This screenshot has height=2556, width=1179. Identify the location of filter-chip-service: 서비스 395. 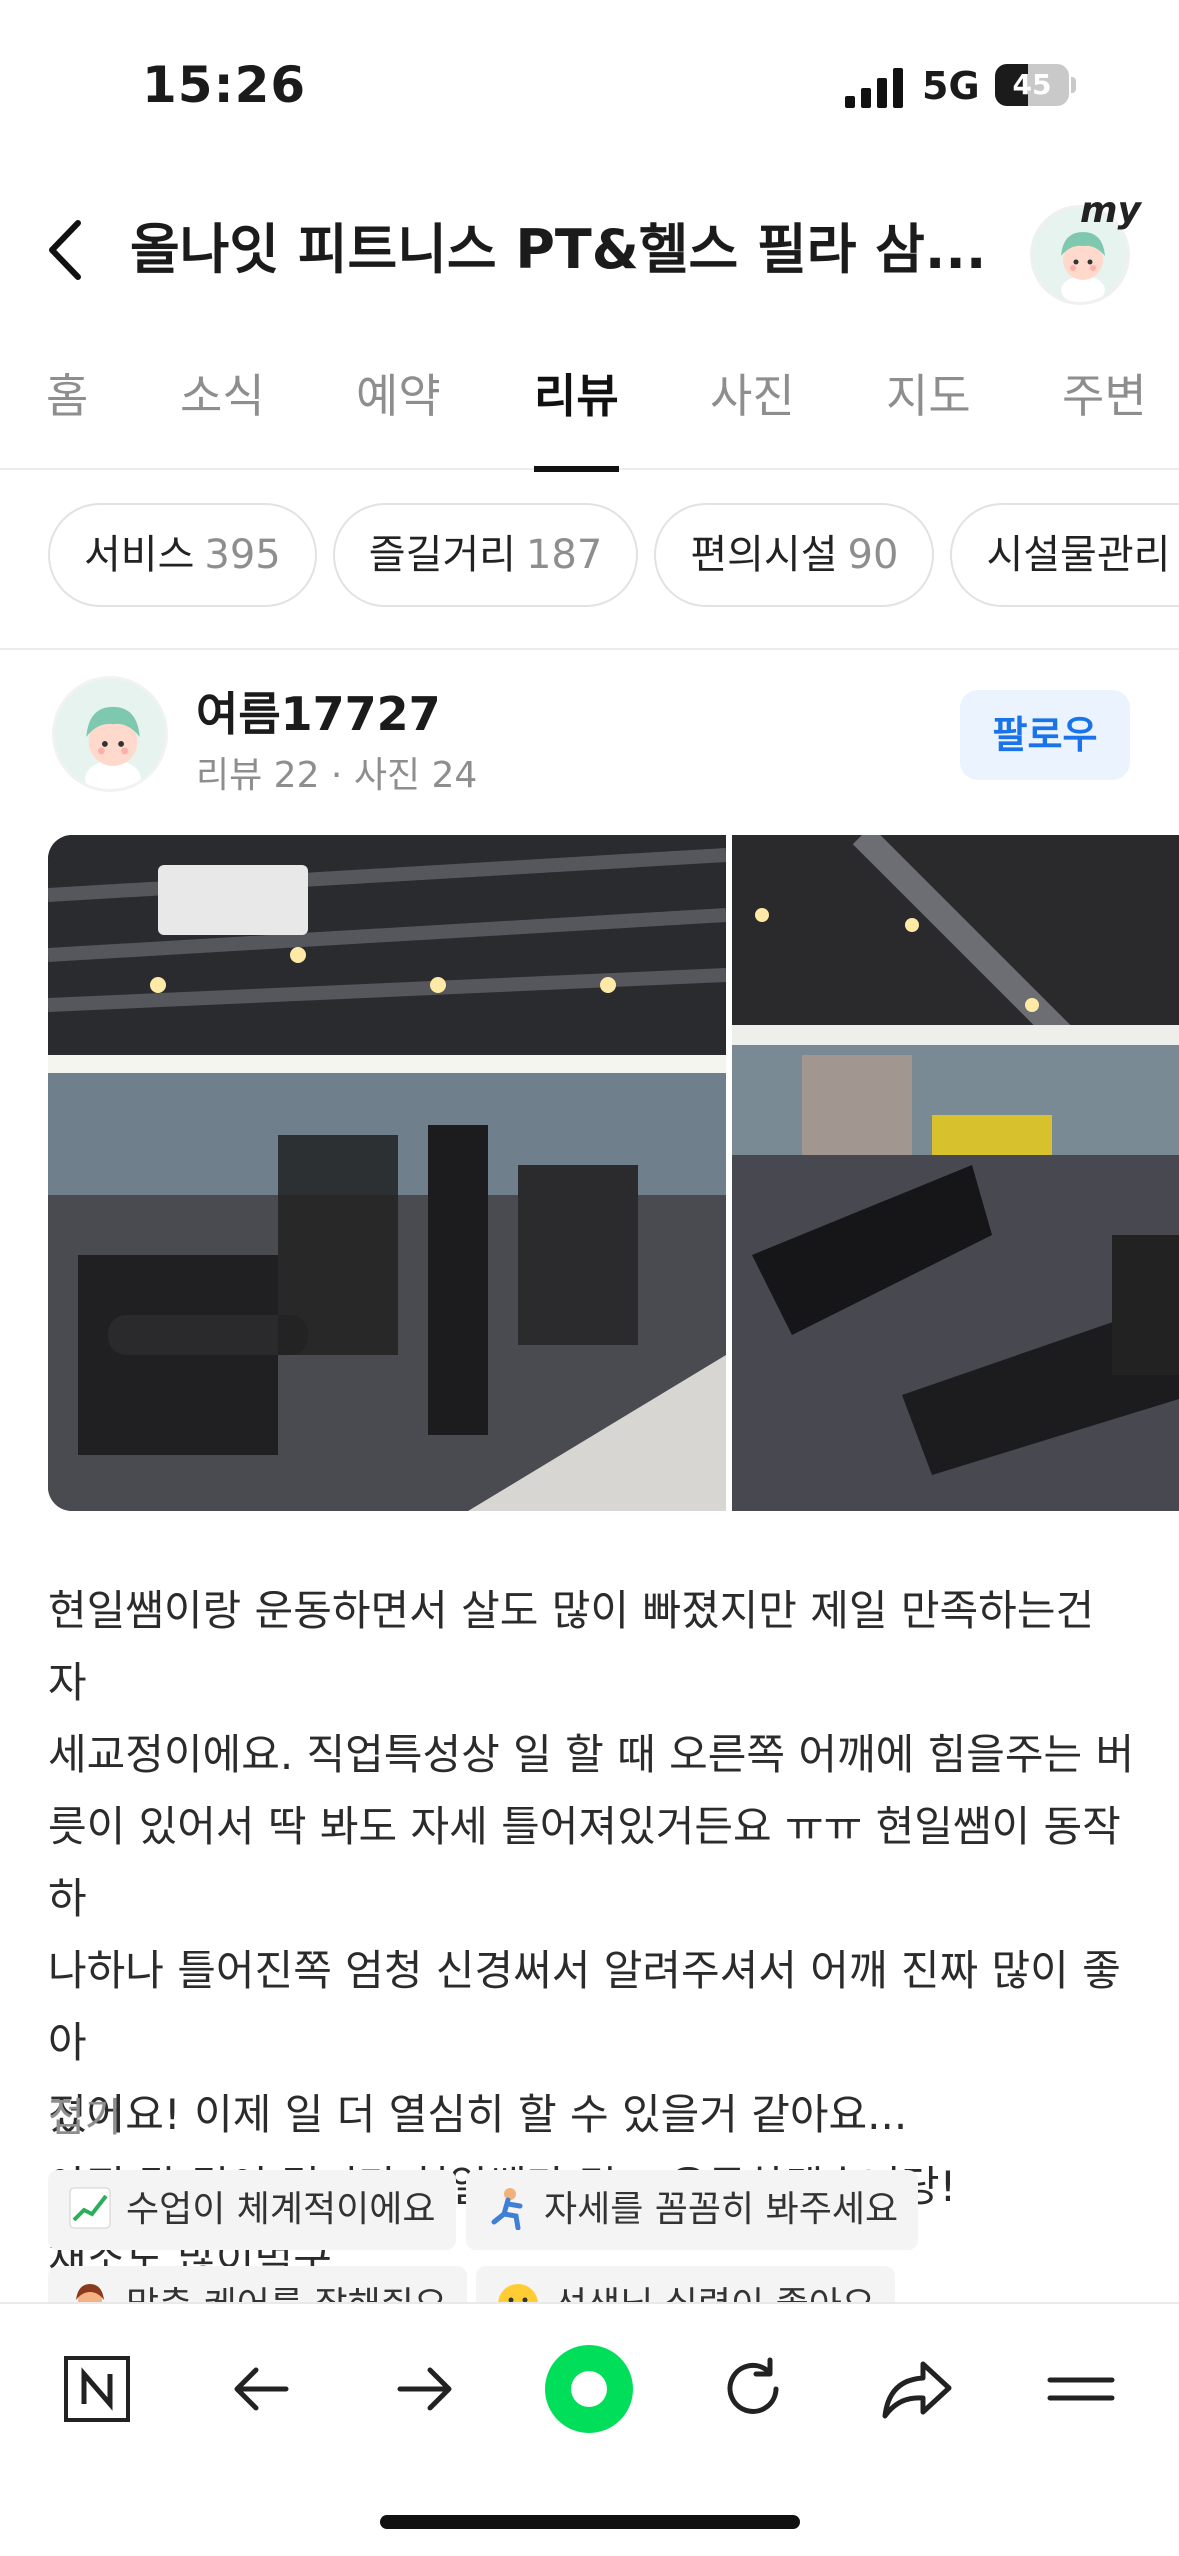
(182, 555).